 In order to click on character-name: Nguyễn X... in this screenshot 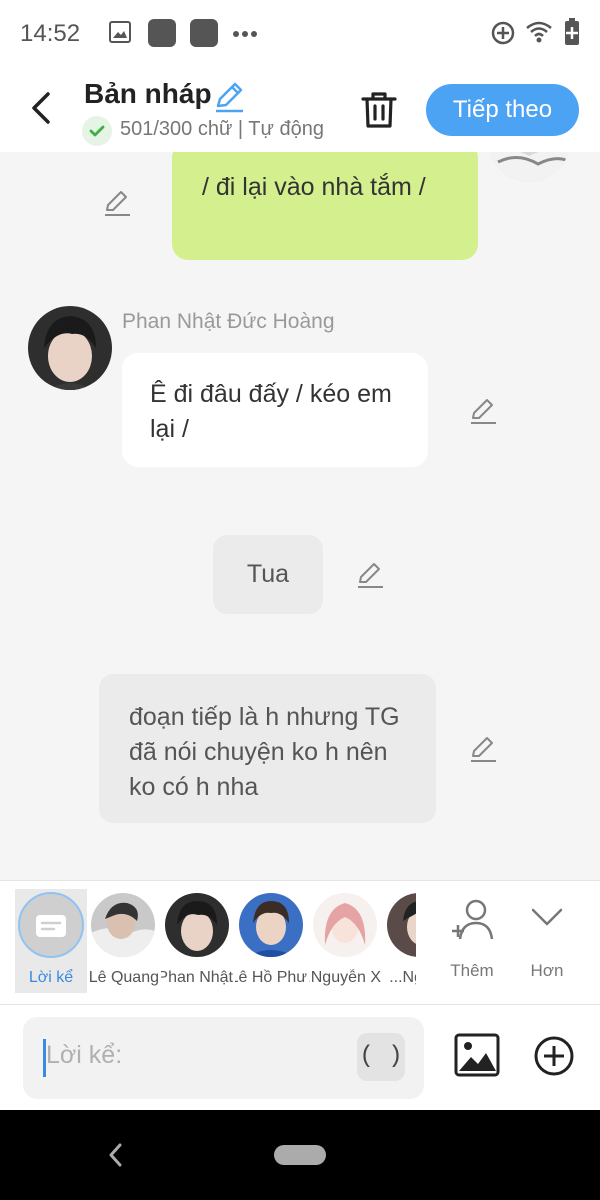, I will do `click(345, 977)`.